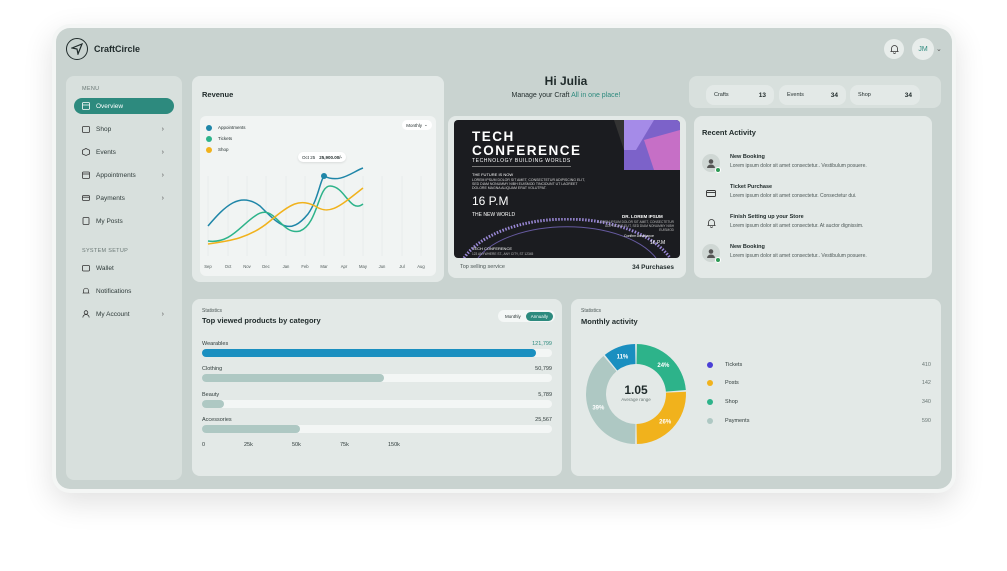 The height and width of the screenshot is (571, 1007). What do you see at coordinates (105, 268) in the screenshot?
I see `sidebar-item-label: Wallet` at bounding box center [105, 268].